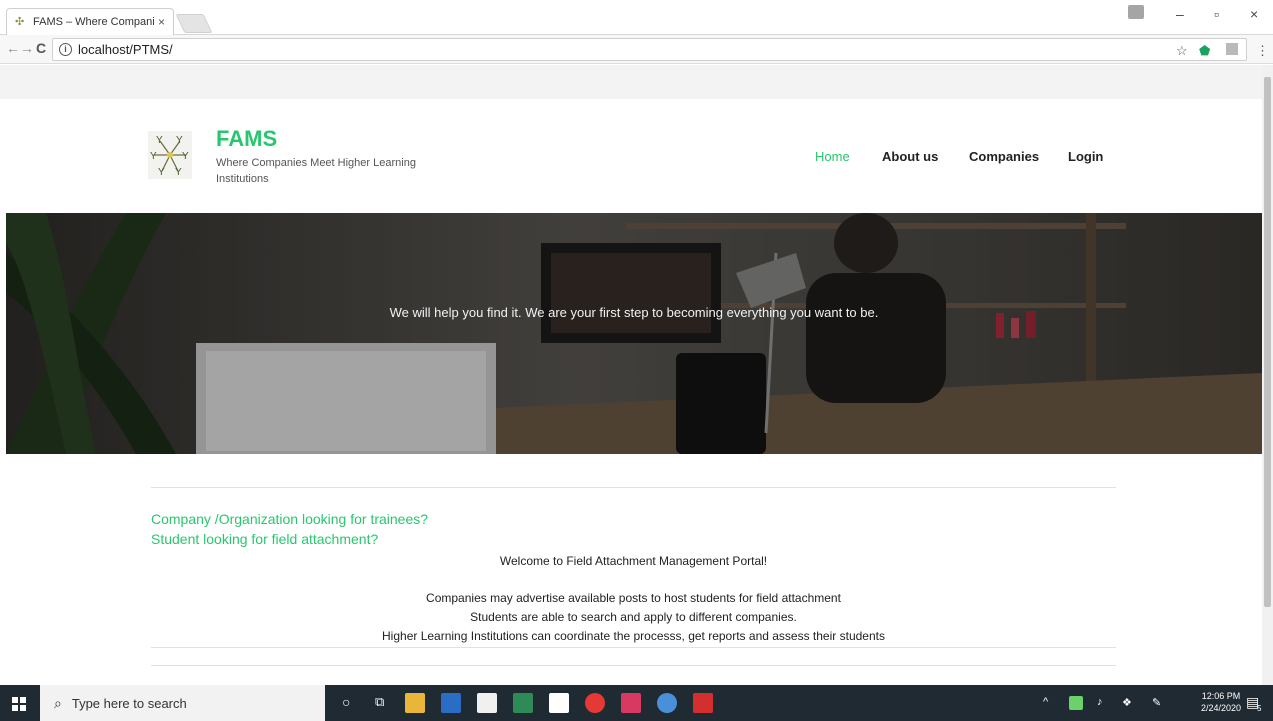  I want to click on nav-companies: Companies, so click(1004, 156).